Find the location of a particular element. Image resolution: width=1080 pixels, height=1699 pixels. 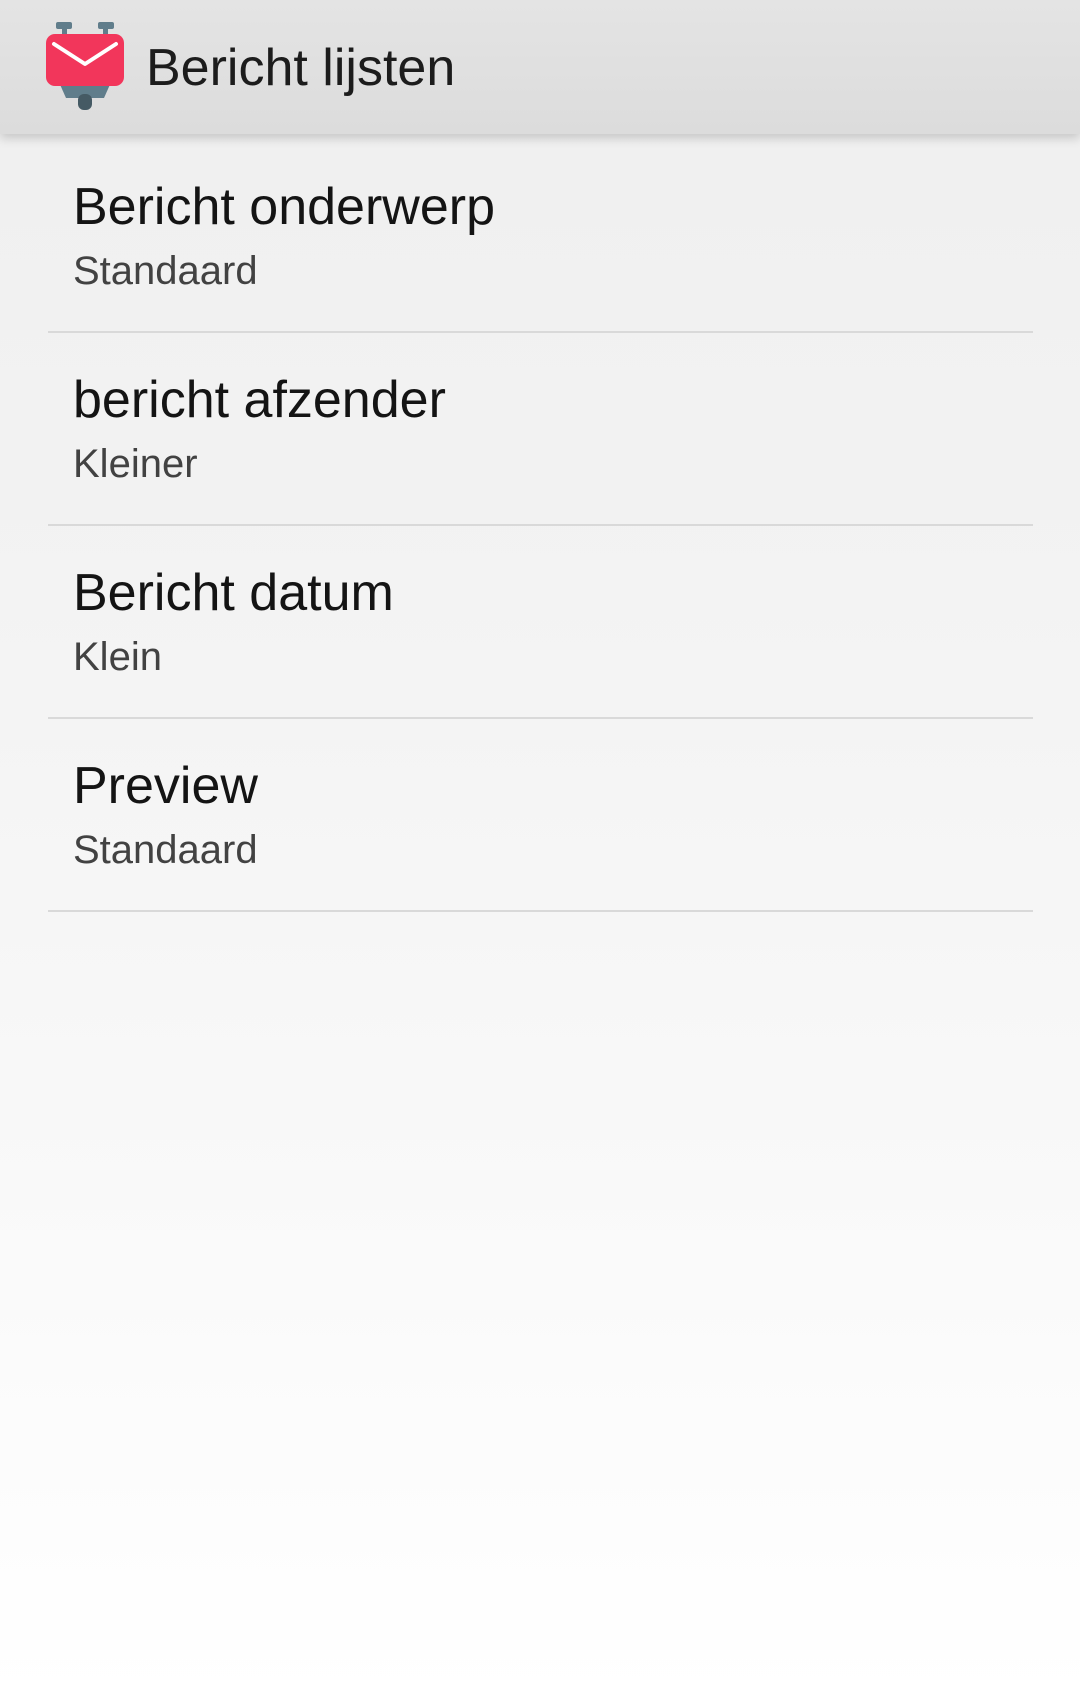

page-title: Bericht lijsten is located at coordinates (301, 68).